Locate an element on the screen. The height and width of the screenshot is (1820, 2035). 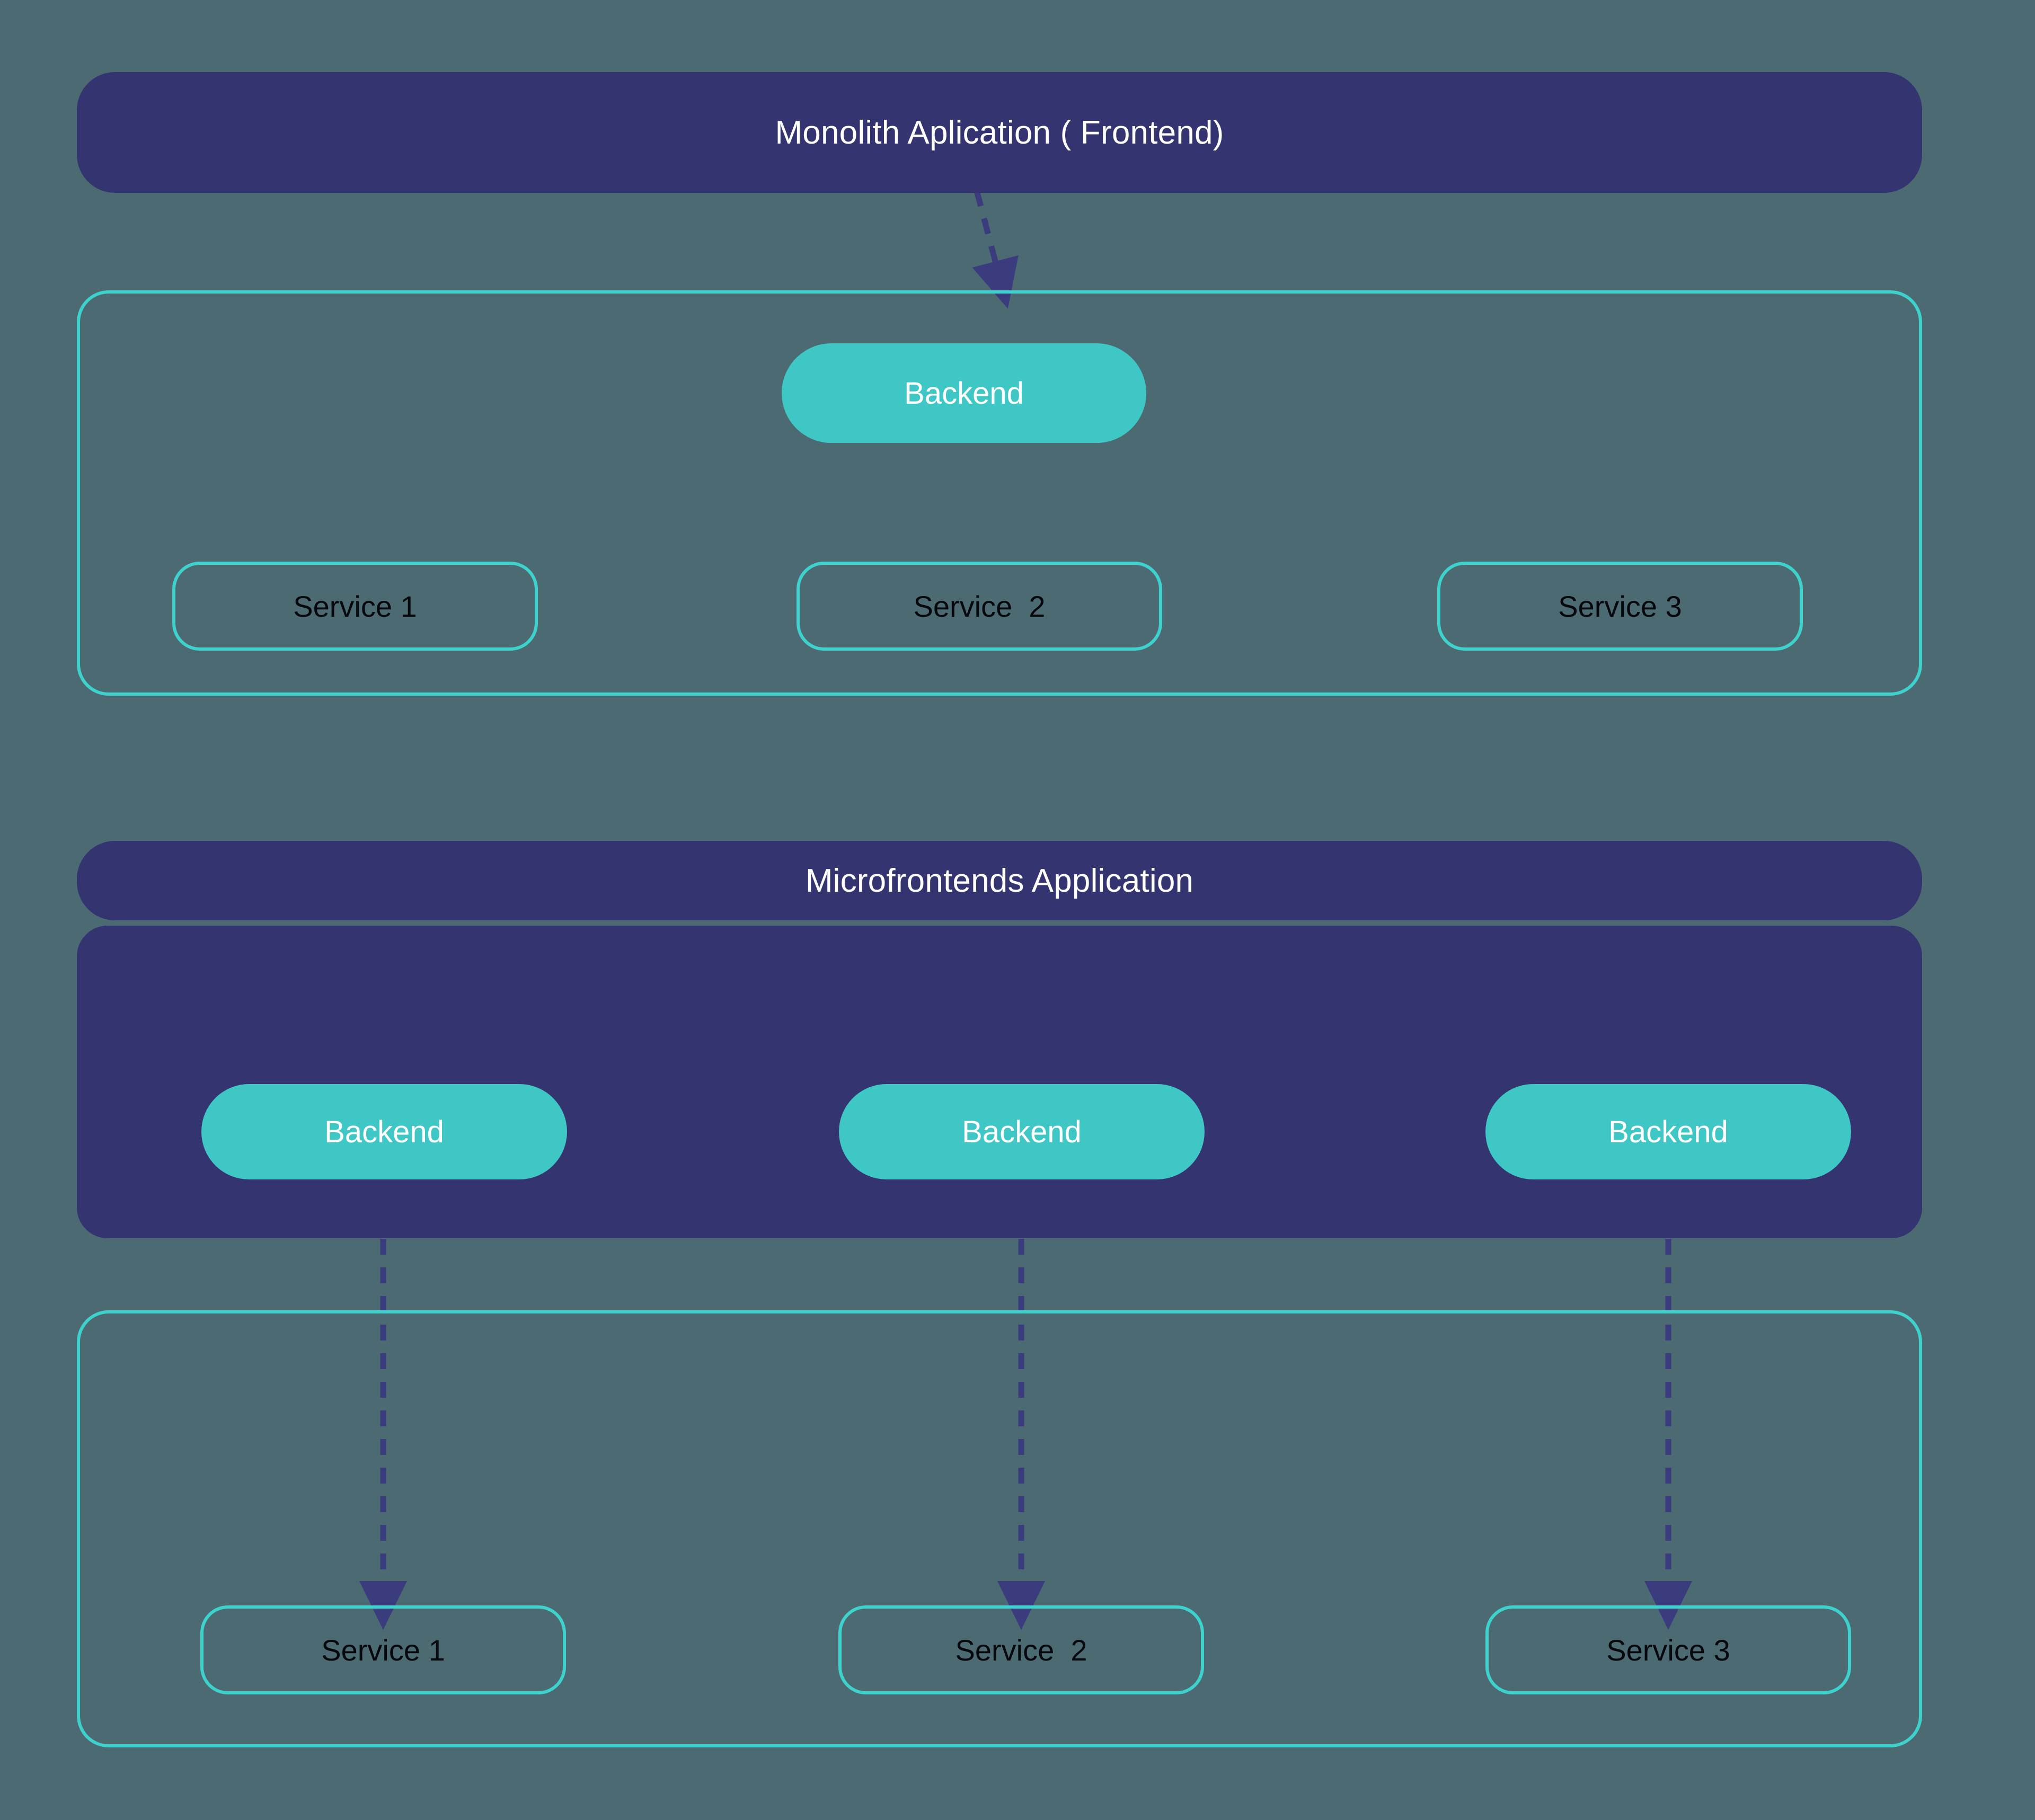
monolith-service-2-label: Service 2 is located at coordinates (979, 606).